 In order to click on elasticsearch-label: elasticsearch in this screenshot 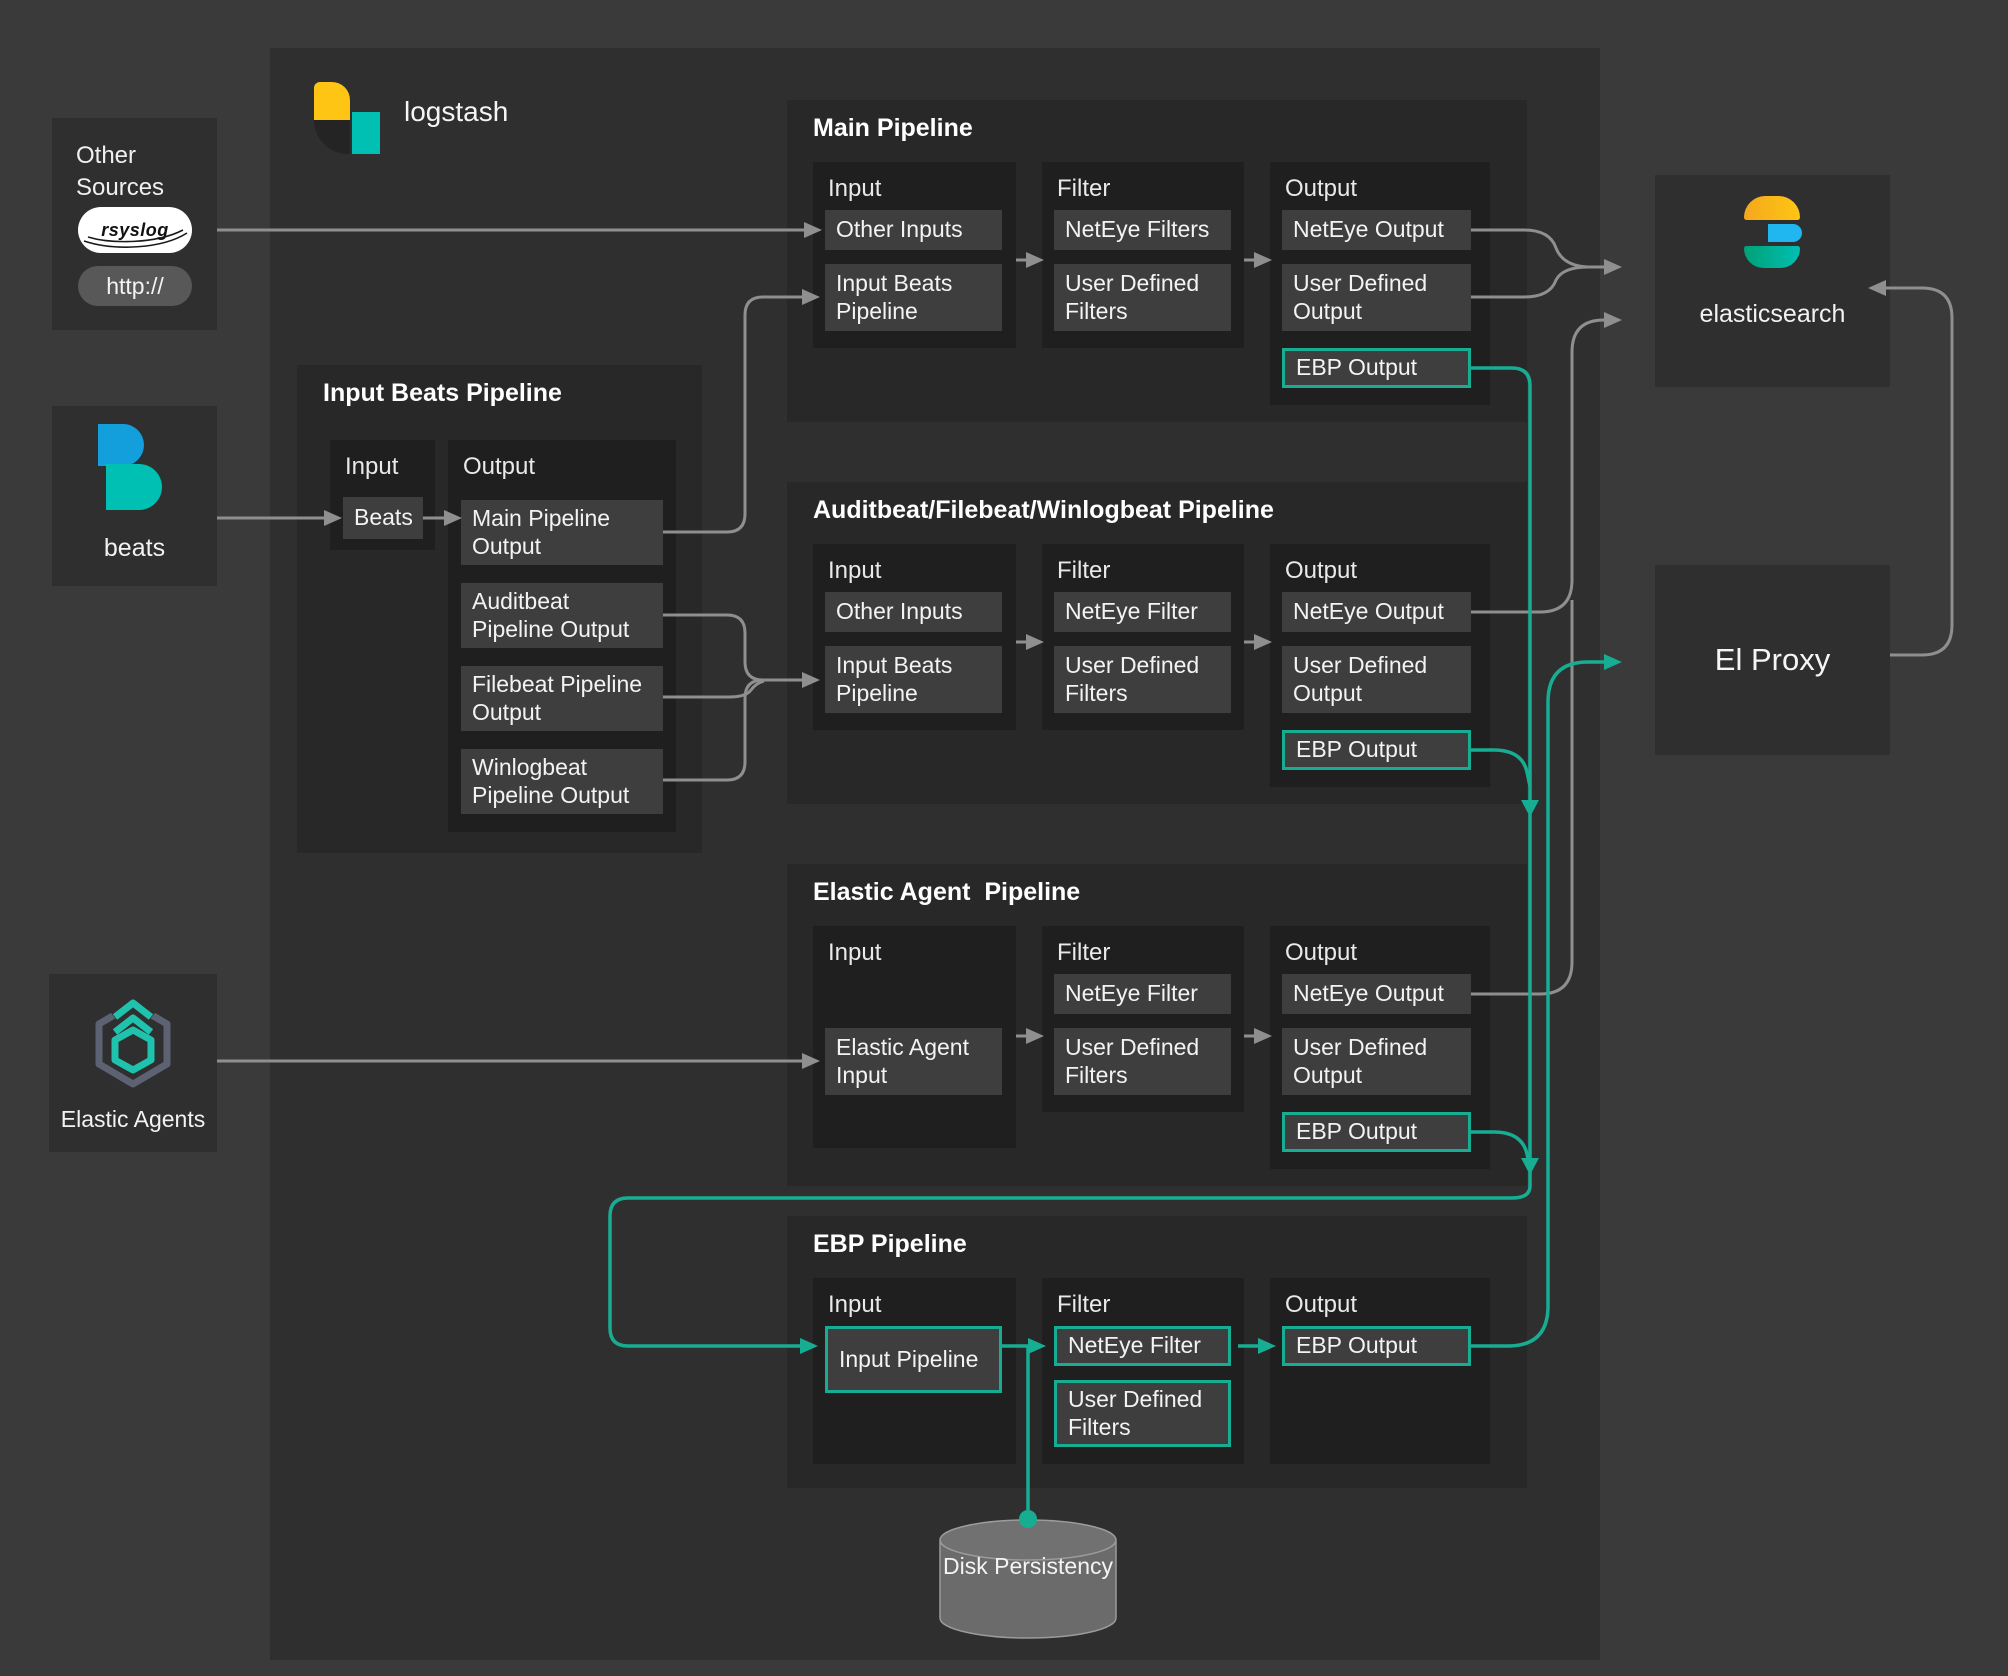, I will do `click(1772, 314)`.